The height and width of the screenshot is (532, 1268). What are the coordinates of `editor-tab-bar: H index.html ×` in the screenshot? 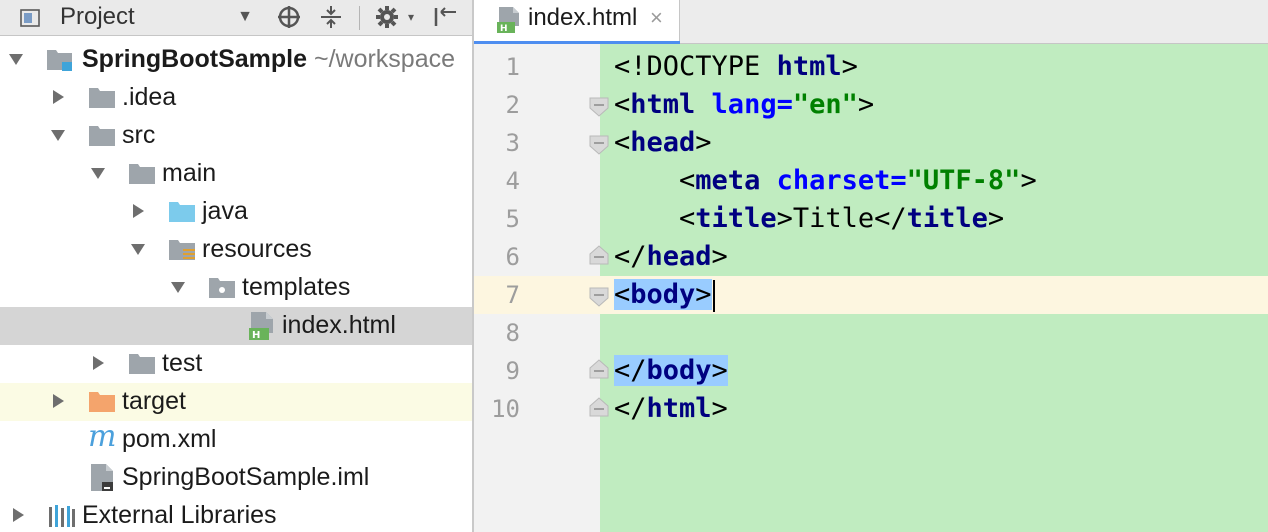 It's located at (871, 22).